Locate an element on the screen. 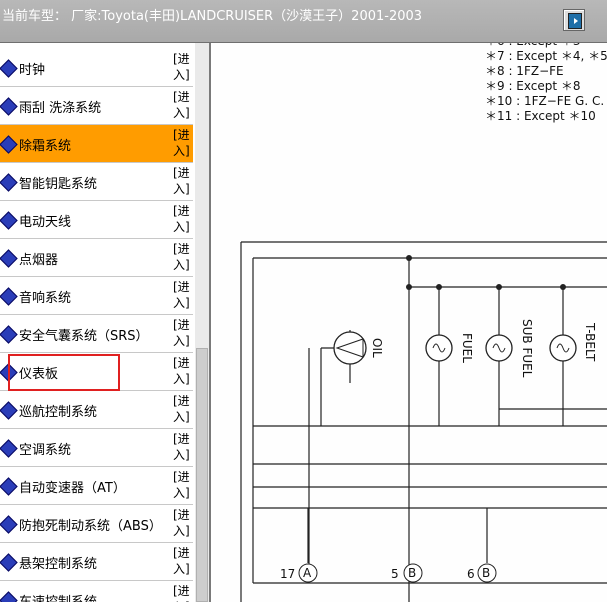  sidebar-item-label: 智能钥匙系统 is located at coordinates (58, 184).